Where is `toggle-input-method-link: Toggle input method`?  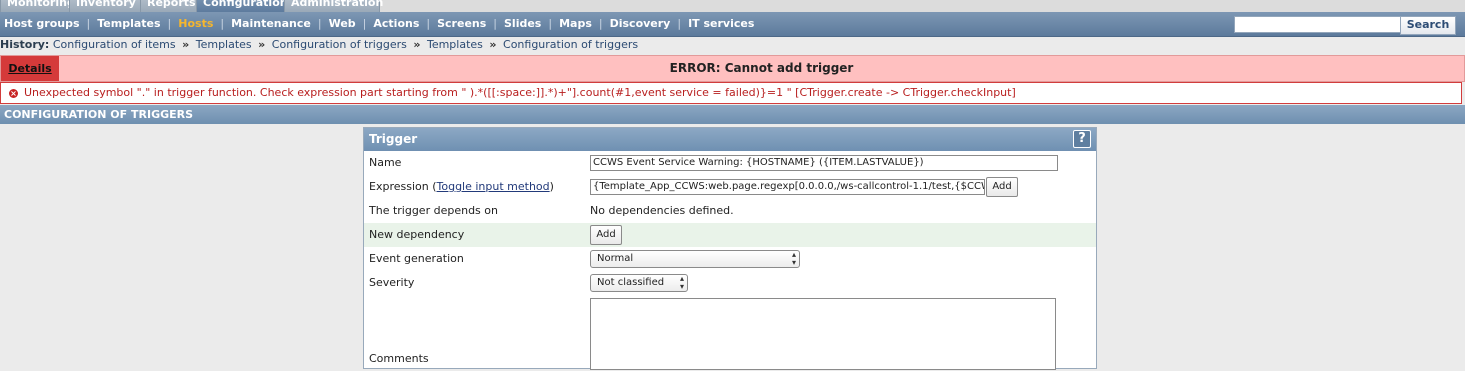 toggle-input-method-link: Toggle input method is located at coordinates (493, 186).